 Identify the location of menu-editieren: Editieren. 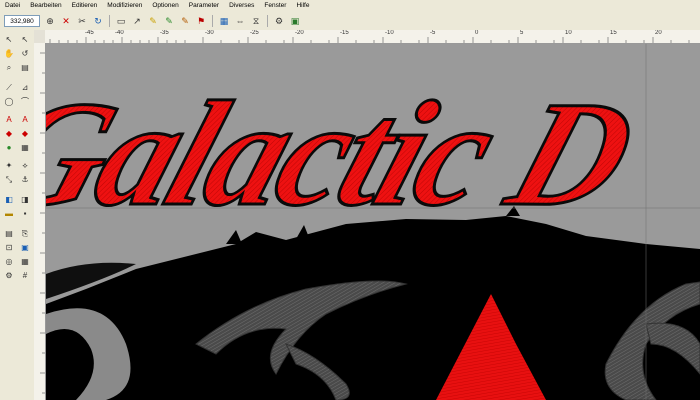
(85, 6).